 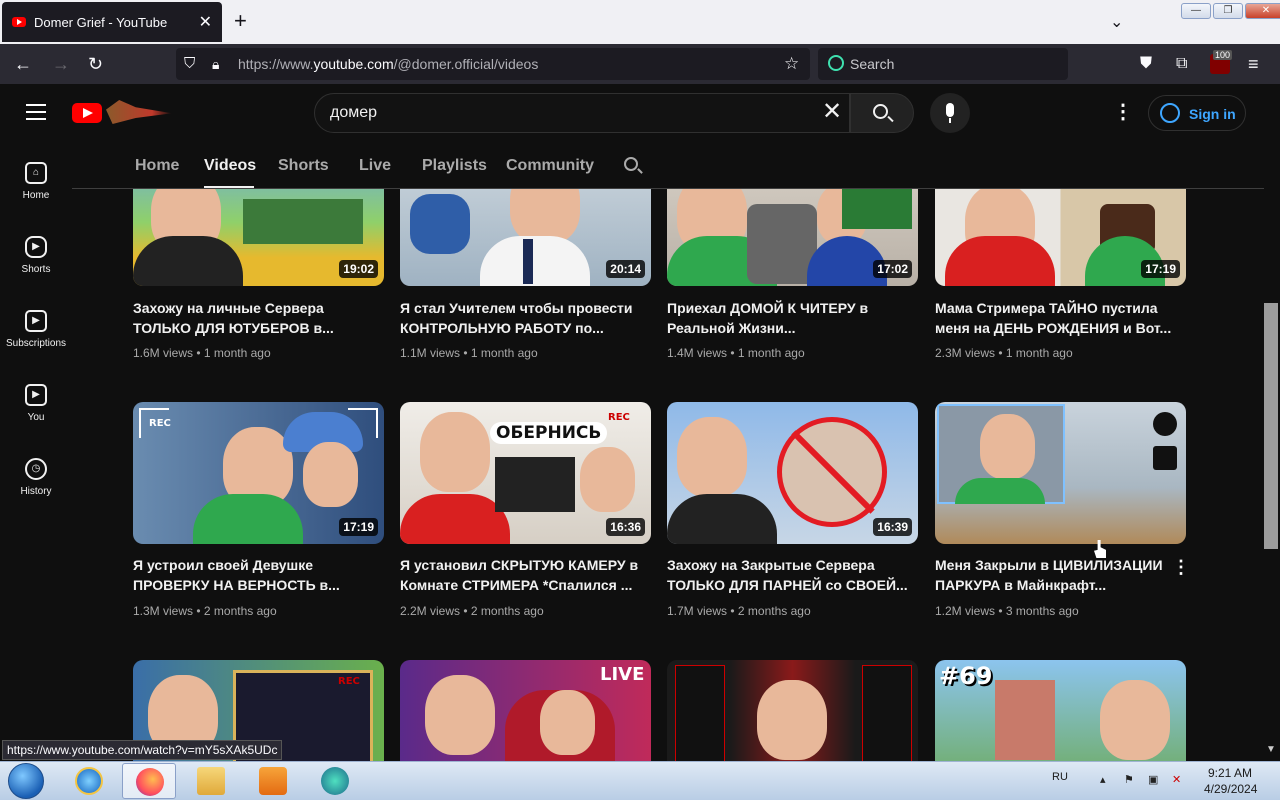 I want to click on video-actions-icon: ⋮, so click(x=1181, y=567).